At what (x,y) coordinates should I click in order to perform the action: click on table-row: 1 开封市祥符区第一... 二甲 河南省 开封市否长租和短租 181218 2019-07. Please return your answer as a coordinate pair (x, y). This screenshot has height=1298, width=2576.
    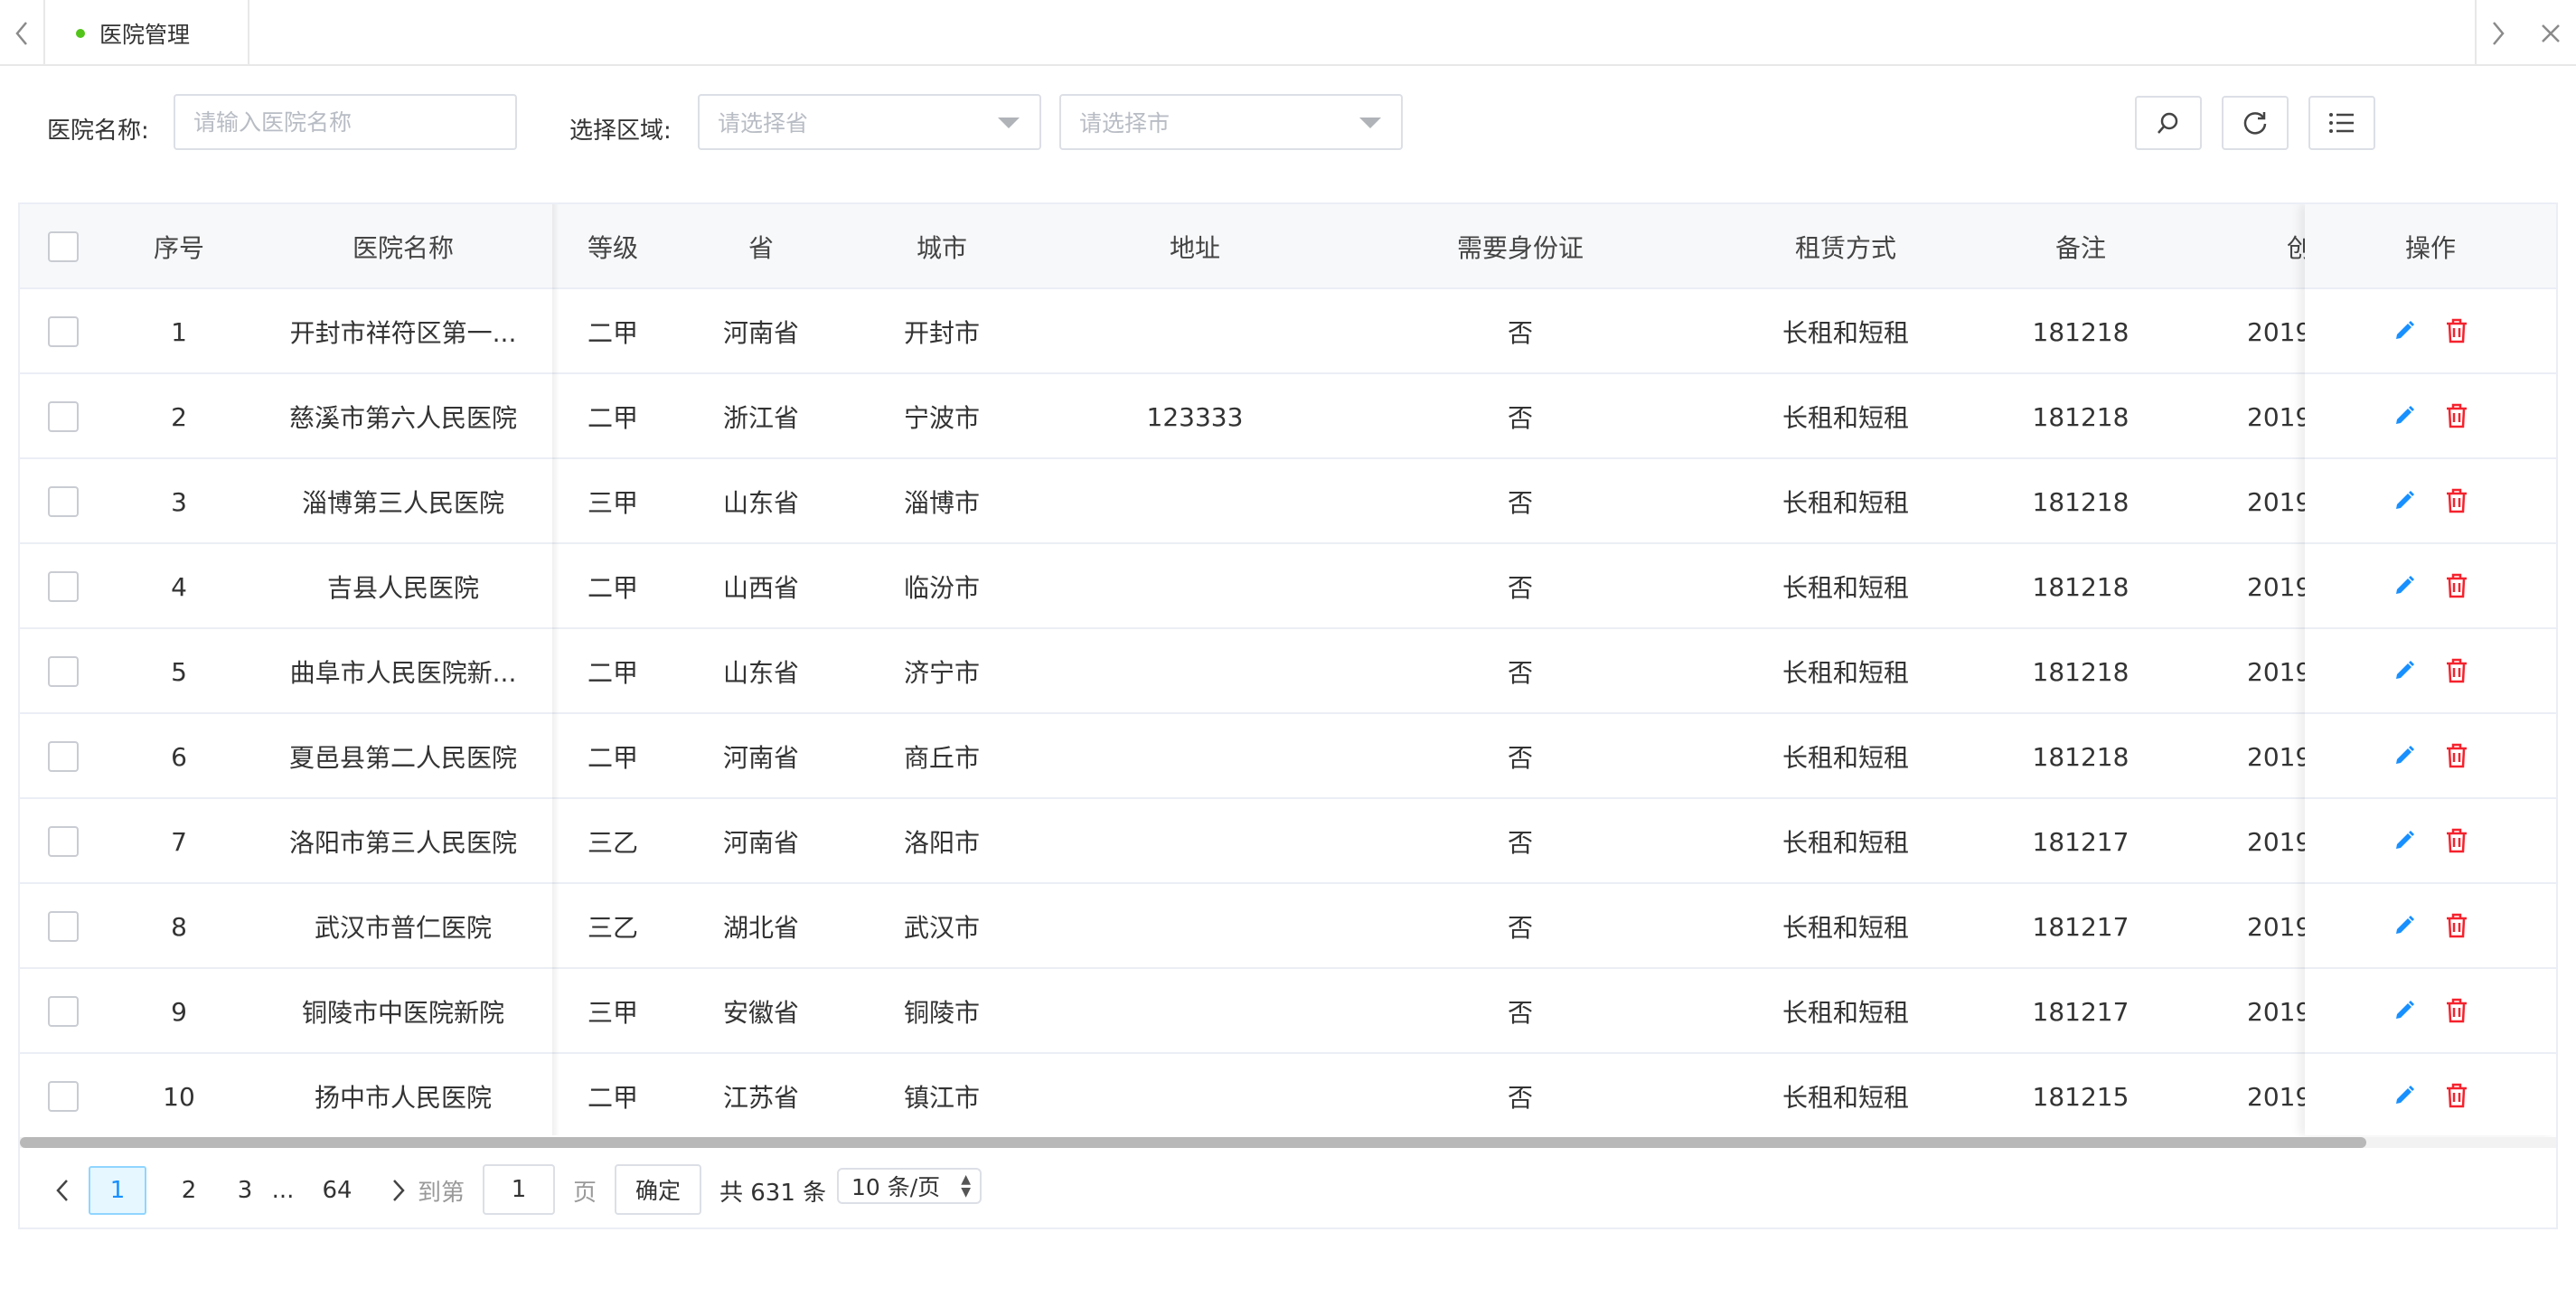
    Looking at the image, I should click on (1288, 332).